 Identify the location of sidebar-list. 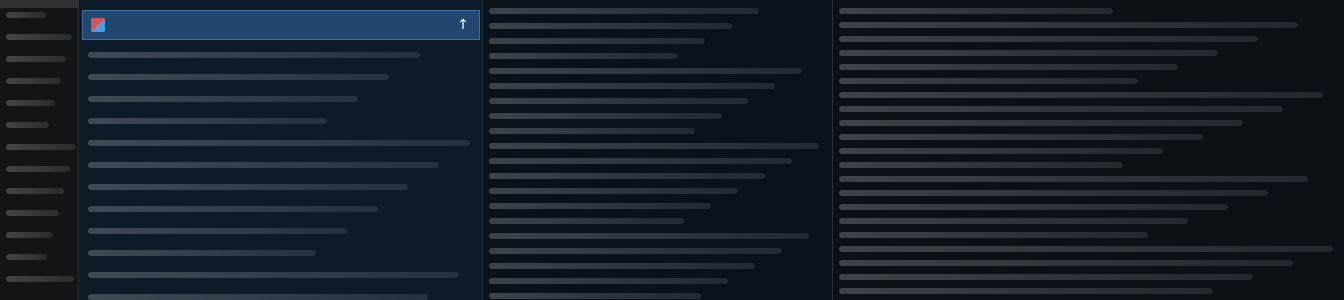
(39, 151).